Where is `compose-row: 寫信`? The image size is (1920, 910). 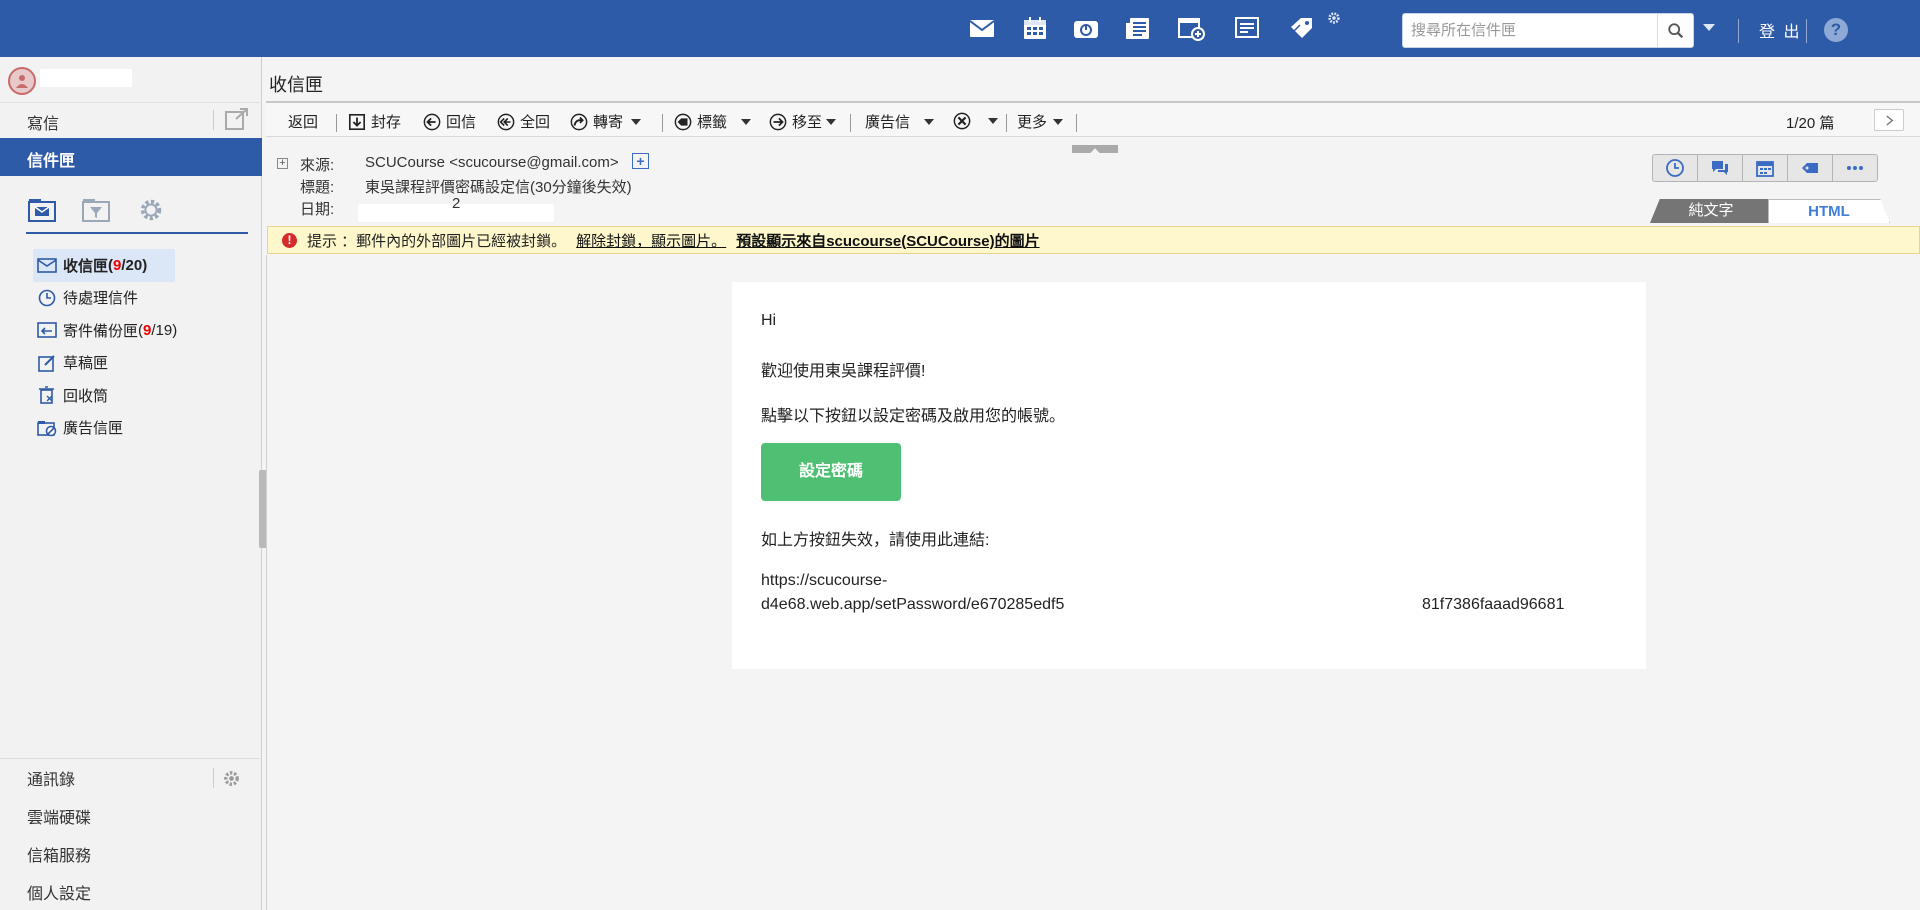 compose-row: 寫信 is located at coordinates (131, 118).